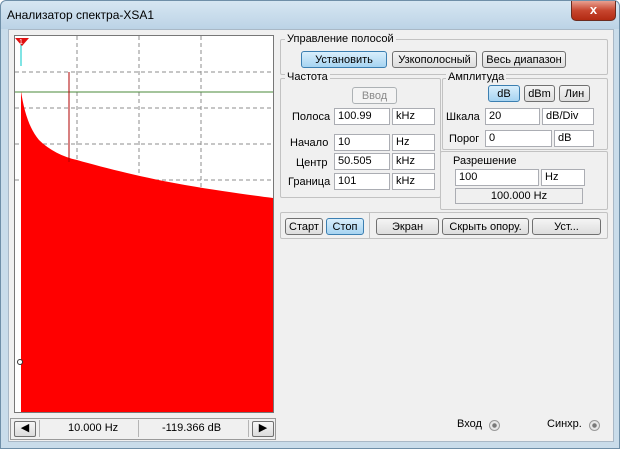 Image resolution: width=620 pixels, height=449 pixels. I want to click on hide-reference-button: Скрыть опору., so click(485, 226).